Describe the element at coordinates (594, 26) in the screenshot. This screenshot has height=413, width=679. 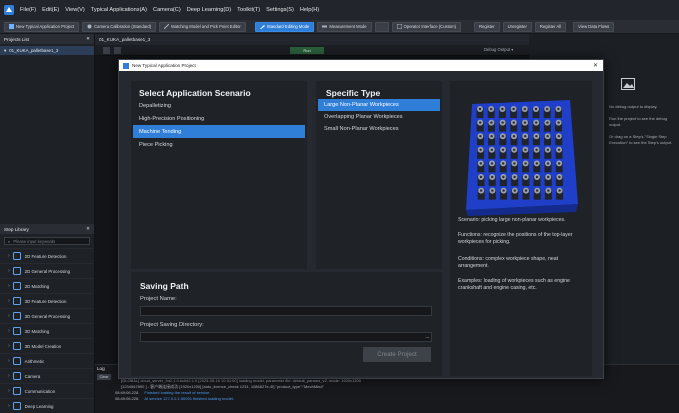
I see `view-data-flows-button: View Data Flows` at that location.